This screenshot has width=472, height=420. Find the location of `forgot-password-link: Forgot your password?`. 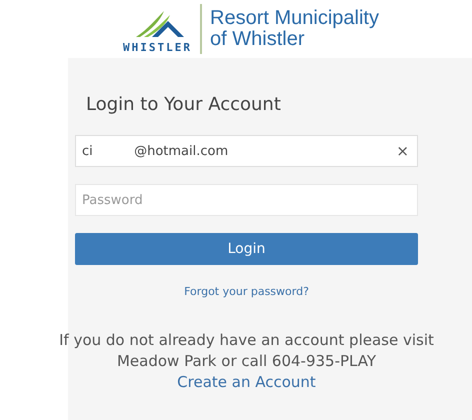

forgot-password-link: Forgot your password? is located at coordinates (246, 291).